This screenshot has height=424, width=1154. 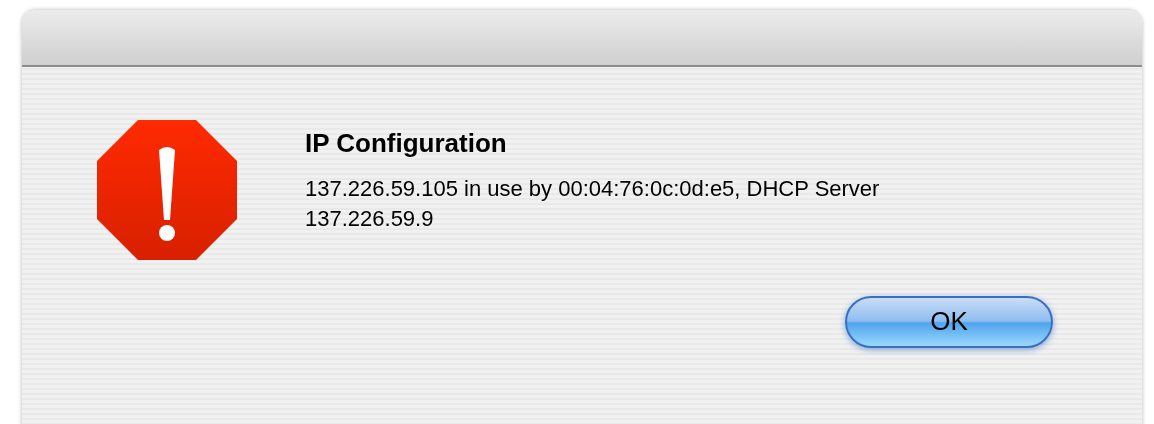 What do you see at coordinates (593, 203) in the screenshot?
I see `alert-message: 137.226.59.105 in use by 00:04:76:0c:0d:e5, DHCP Server 137.226.59.9` at bounding box center [593, 203].